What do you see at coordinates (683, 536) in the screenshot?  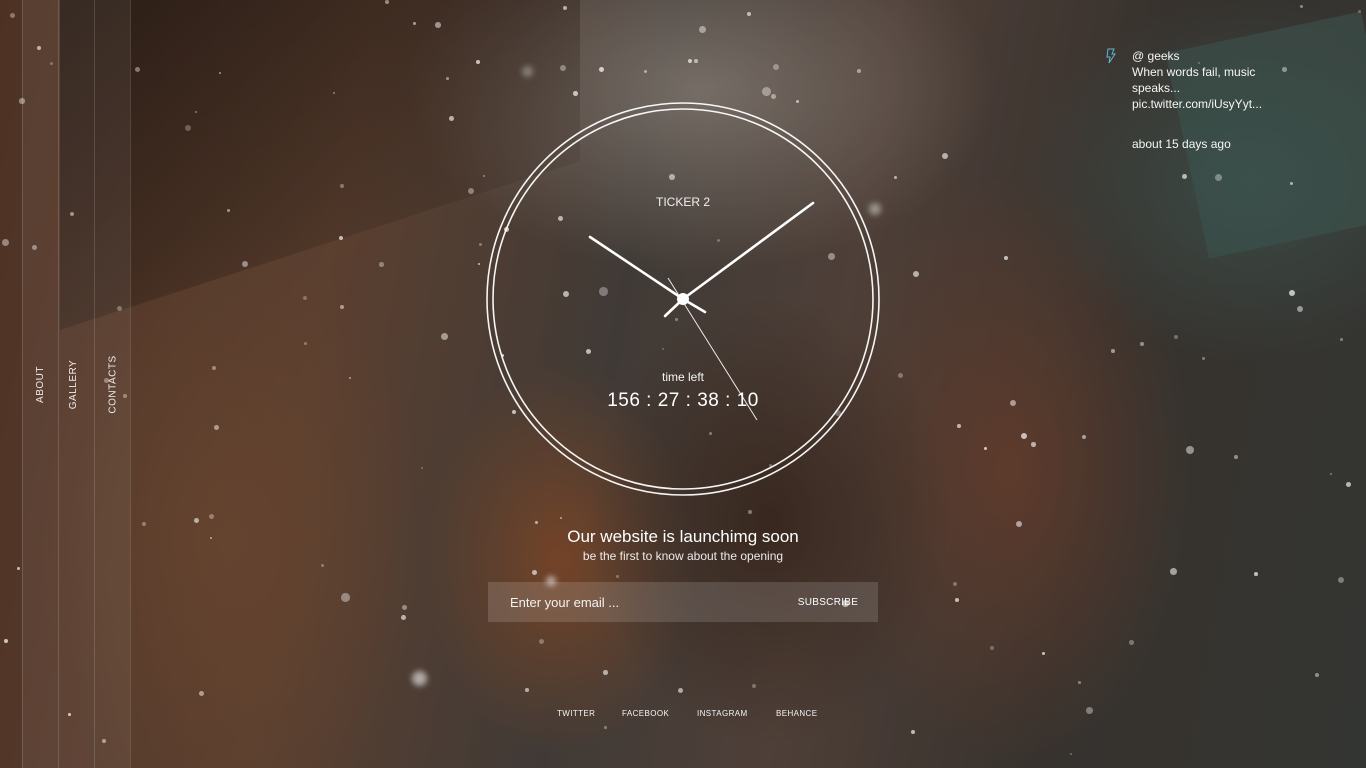 I see `launch-headline: Our website is launchimg soon` at bounding box center [683, 536].